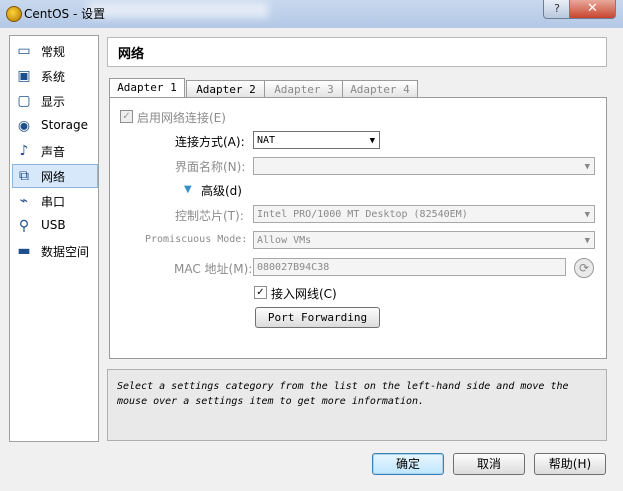 The width and height of the screenshot is (623, 491). Describe the element at coordinates (357, 52) in the screenshot. I see `page-header: 网络` at that location.